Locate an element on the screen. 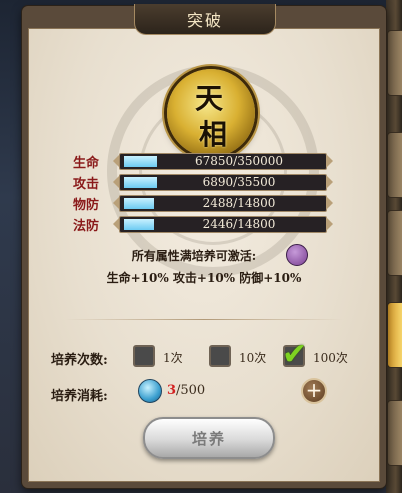 The image size is (402, 493). stat-label: 法防 is located at coordinates (86, 226).